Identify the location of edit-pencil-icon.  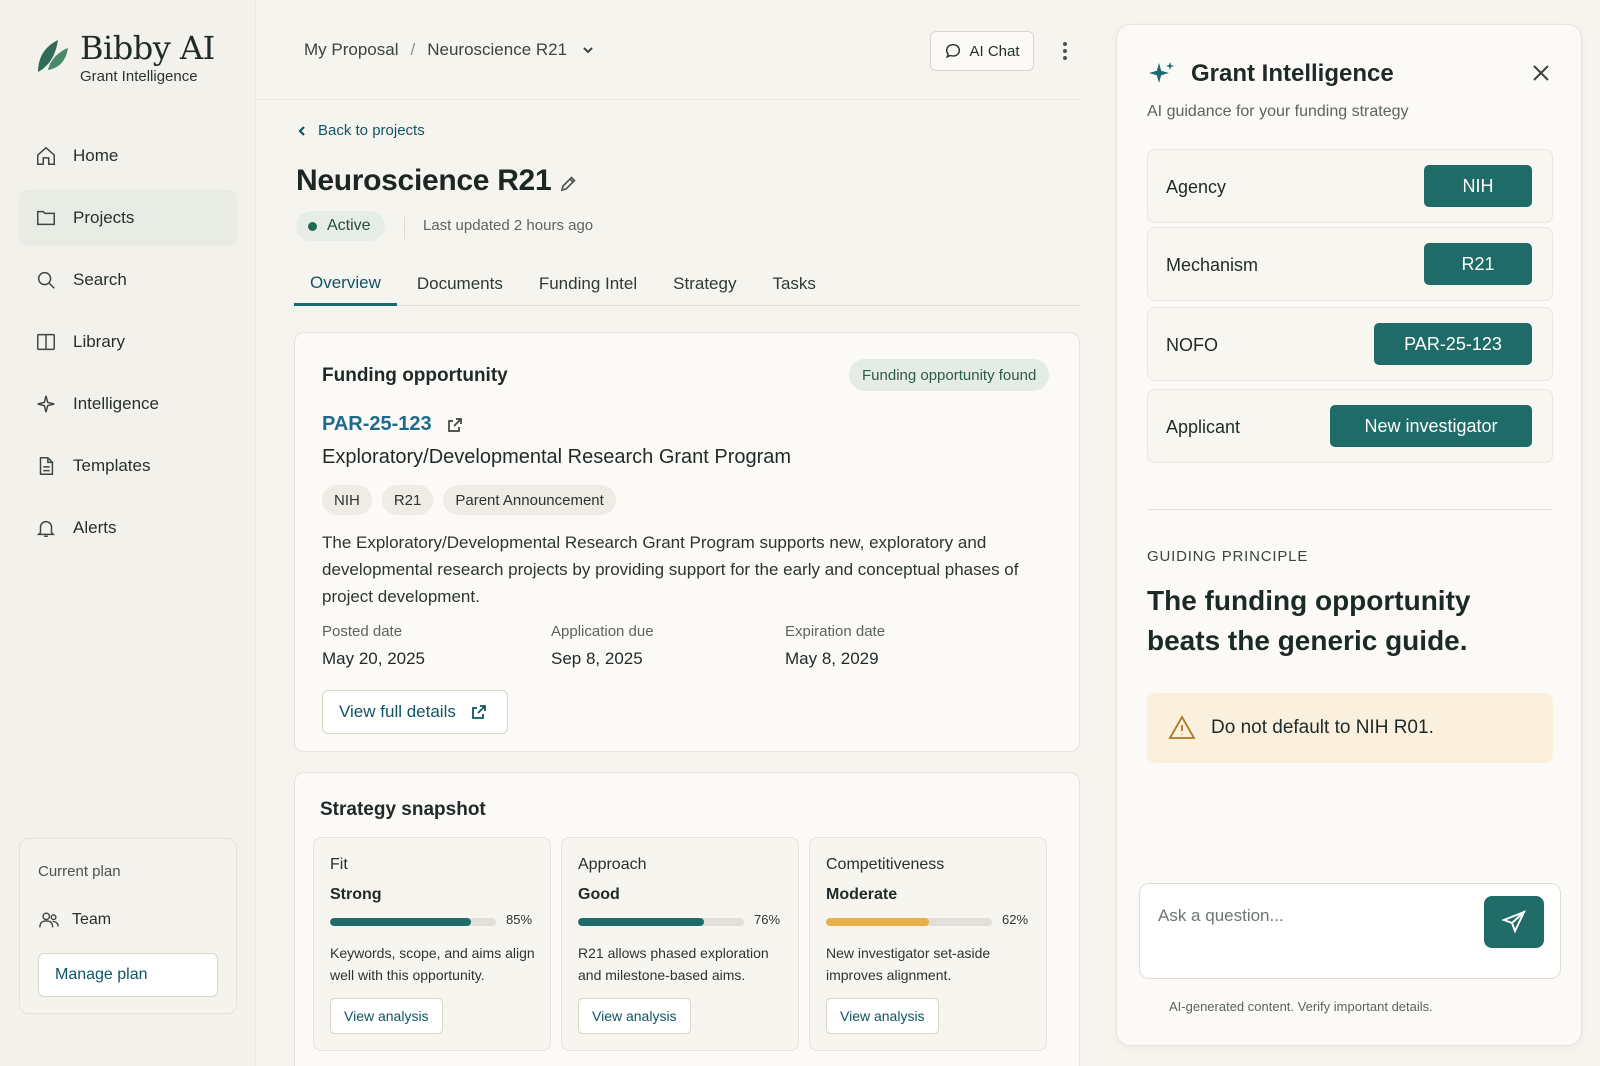
(568, 184).